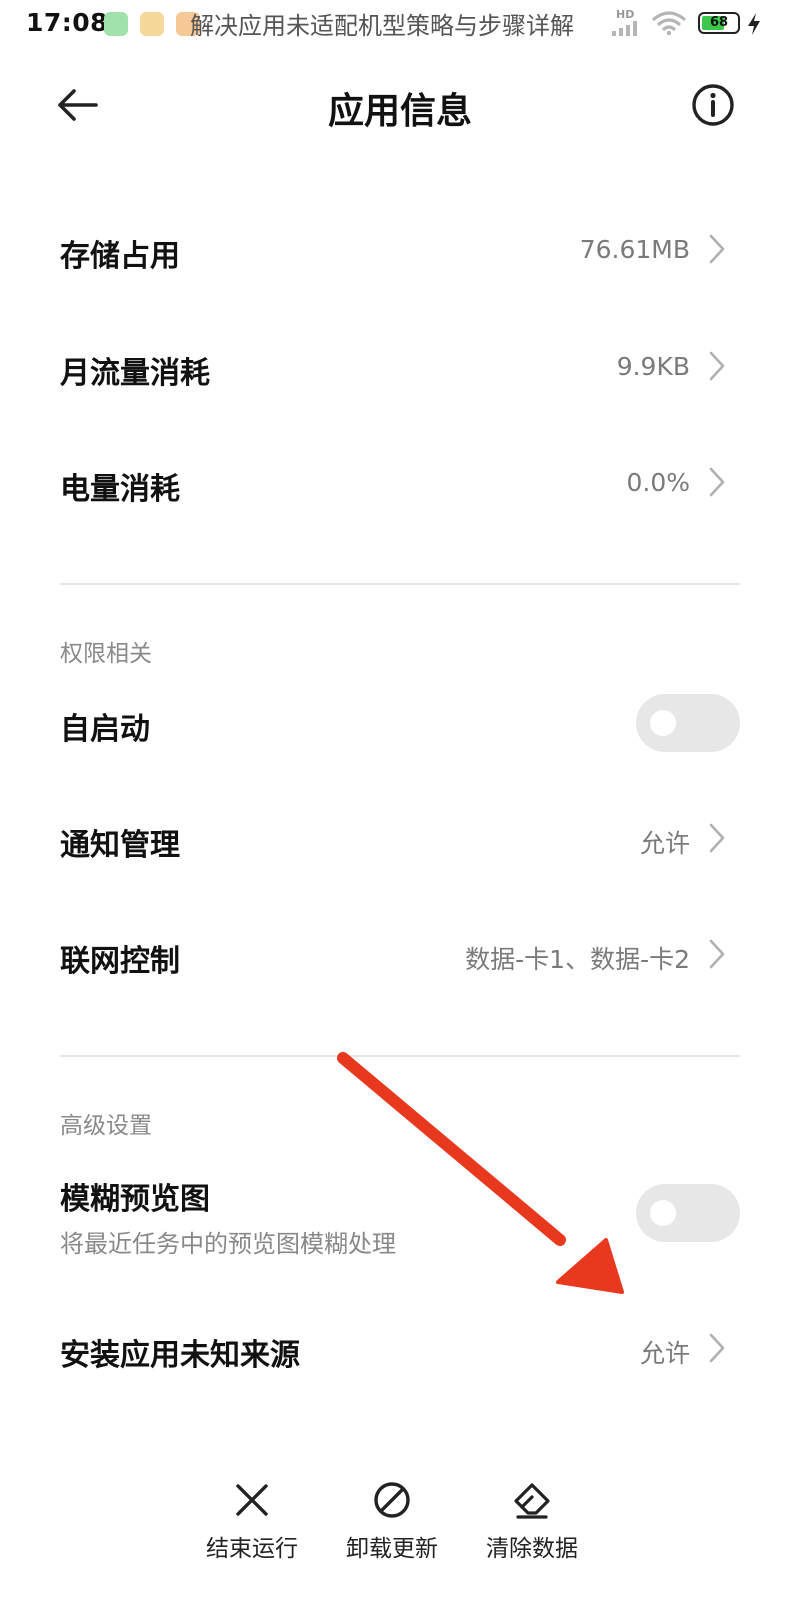  What do you see at coordinates (400, 723) in the screenshot?
I see `autostart-row: 自启动` at bounding box center [400, 723].